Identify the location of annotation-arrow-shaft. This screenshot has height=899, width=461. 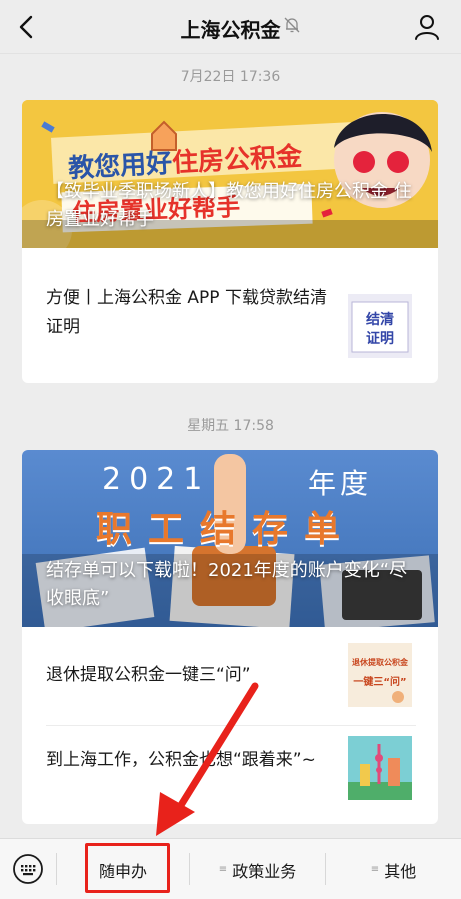
(216, 748).